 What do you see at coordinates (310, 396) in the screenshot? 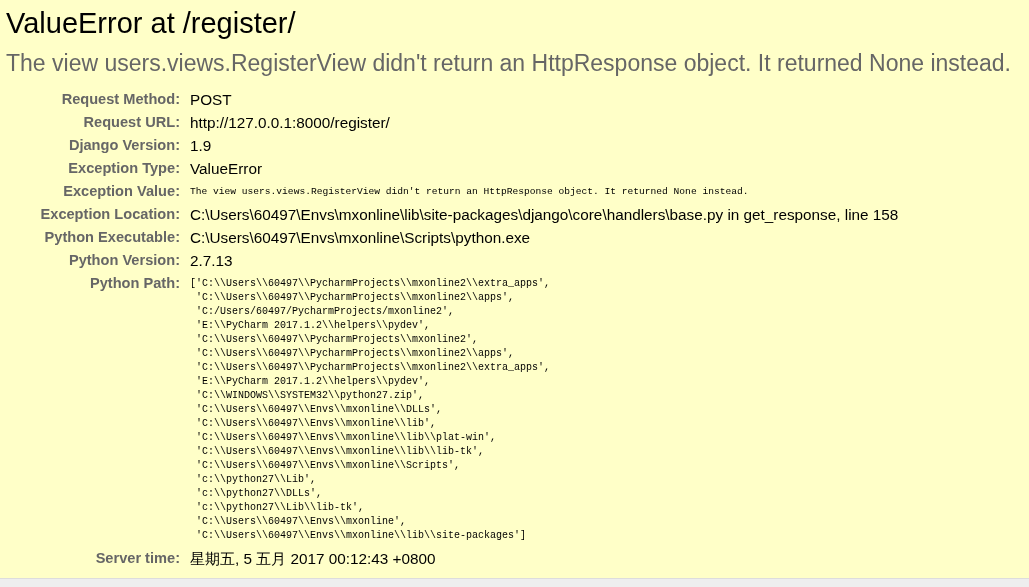
I see `path-line: 'C:\\WINDOWS\\SYSTEM32\\python27.zip',` at bounding box center [310, 396].